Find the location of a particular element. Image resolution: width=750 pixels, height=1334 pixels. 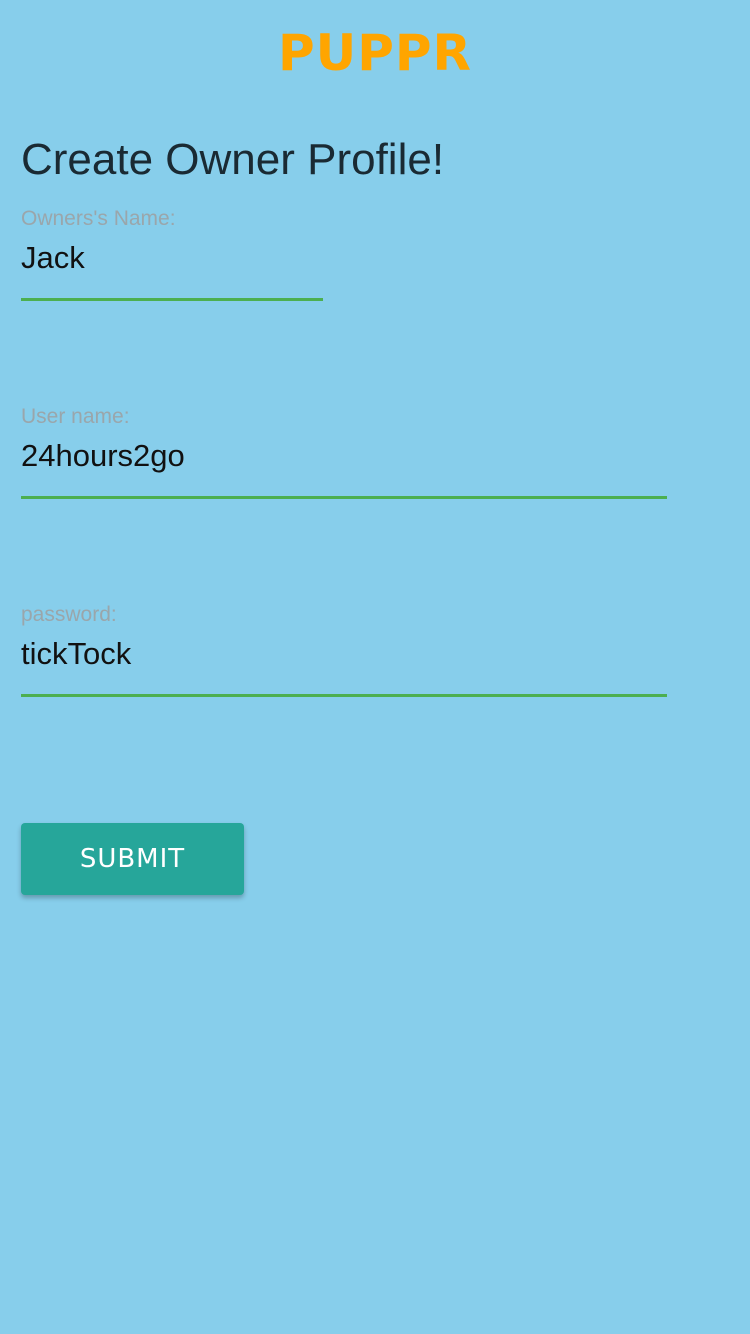

owner-name-field: Owners's Name: is located at coordinates (172, 254).